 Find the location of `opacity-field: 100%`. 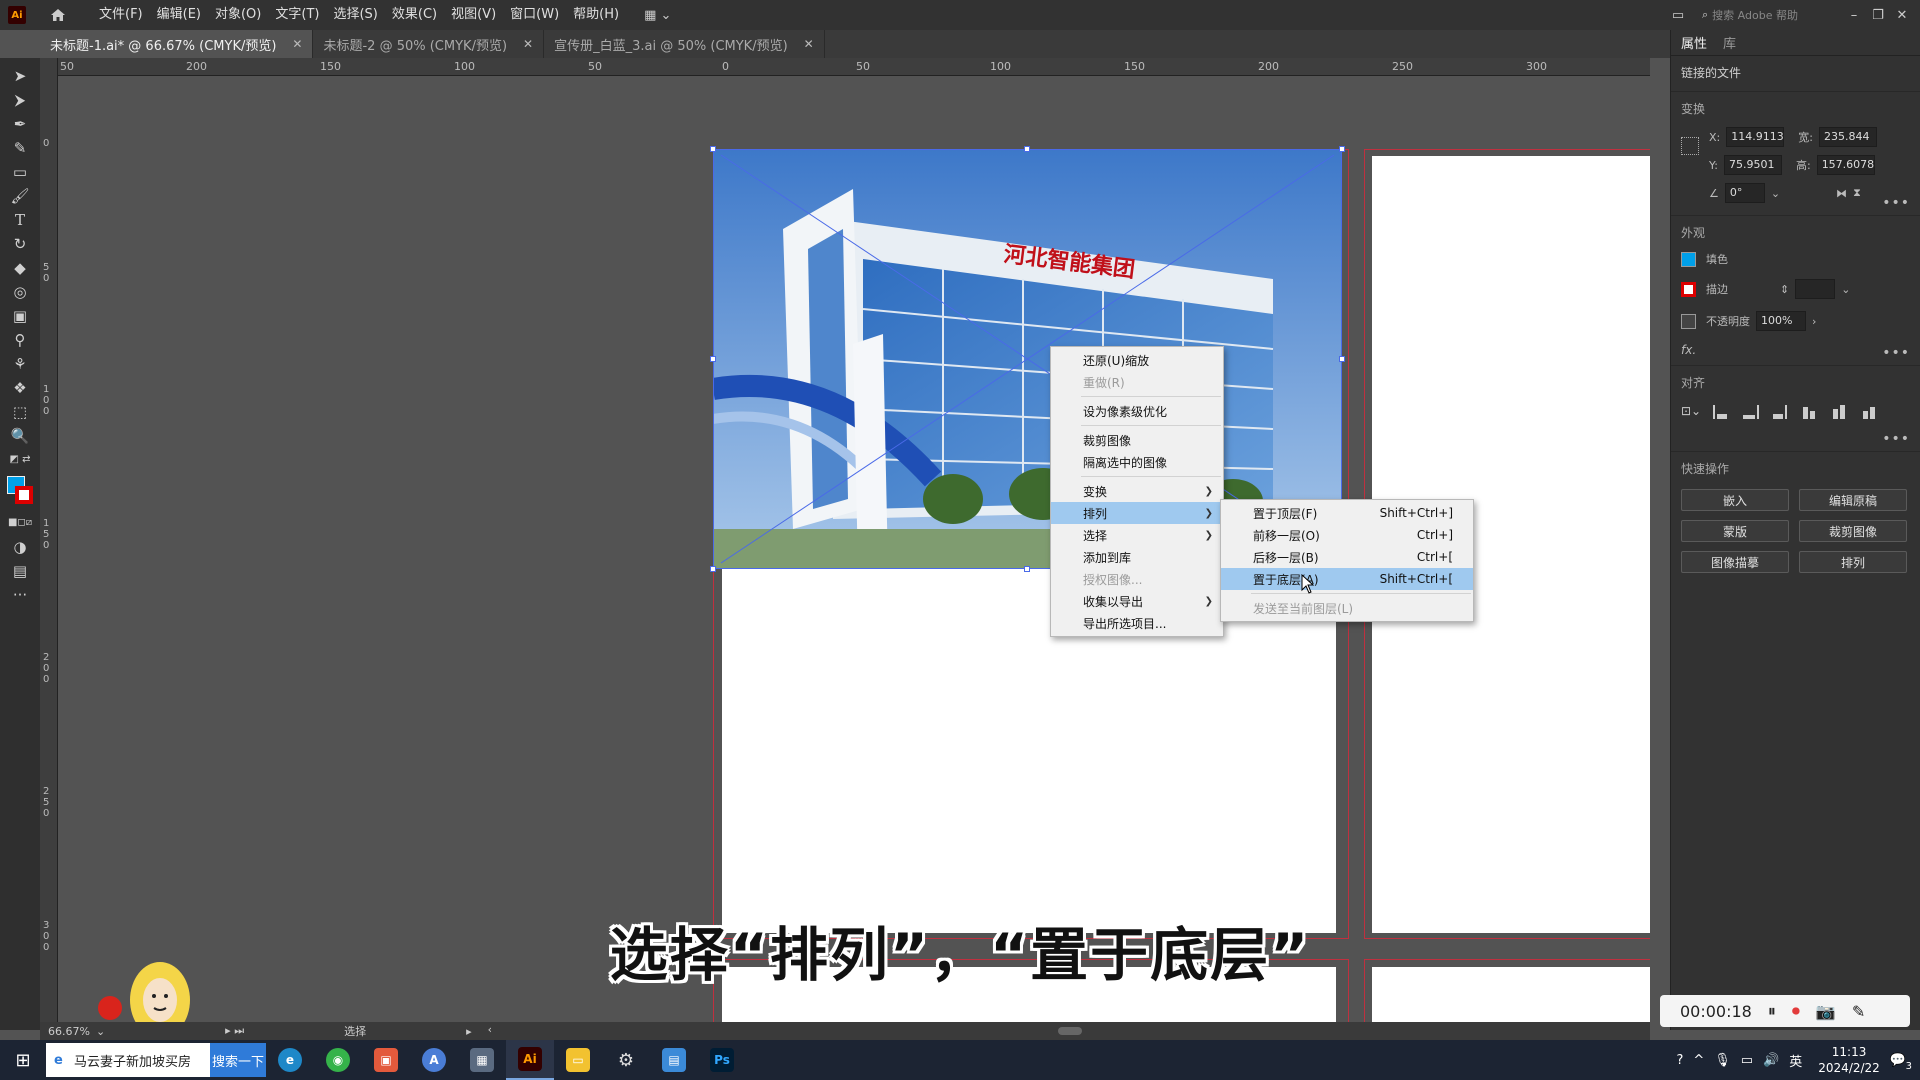

opacity-field: 100% is located at coordinates (1781, 321).